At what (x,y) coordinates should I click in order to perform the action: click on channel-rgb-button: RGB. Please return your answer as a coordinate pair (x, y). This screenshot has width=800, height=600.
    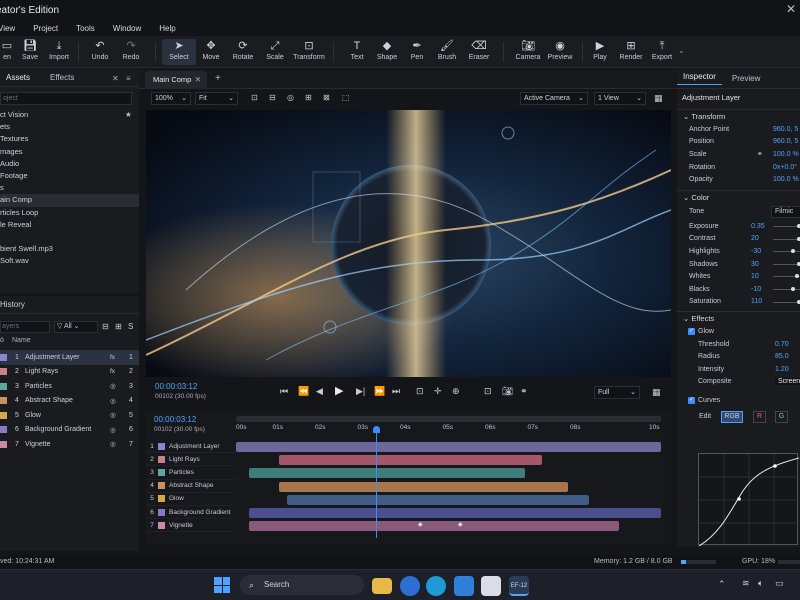
    Looking at the image, I should click on (732, 416).